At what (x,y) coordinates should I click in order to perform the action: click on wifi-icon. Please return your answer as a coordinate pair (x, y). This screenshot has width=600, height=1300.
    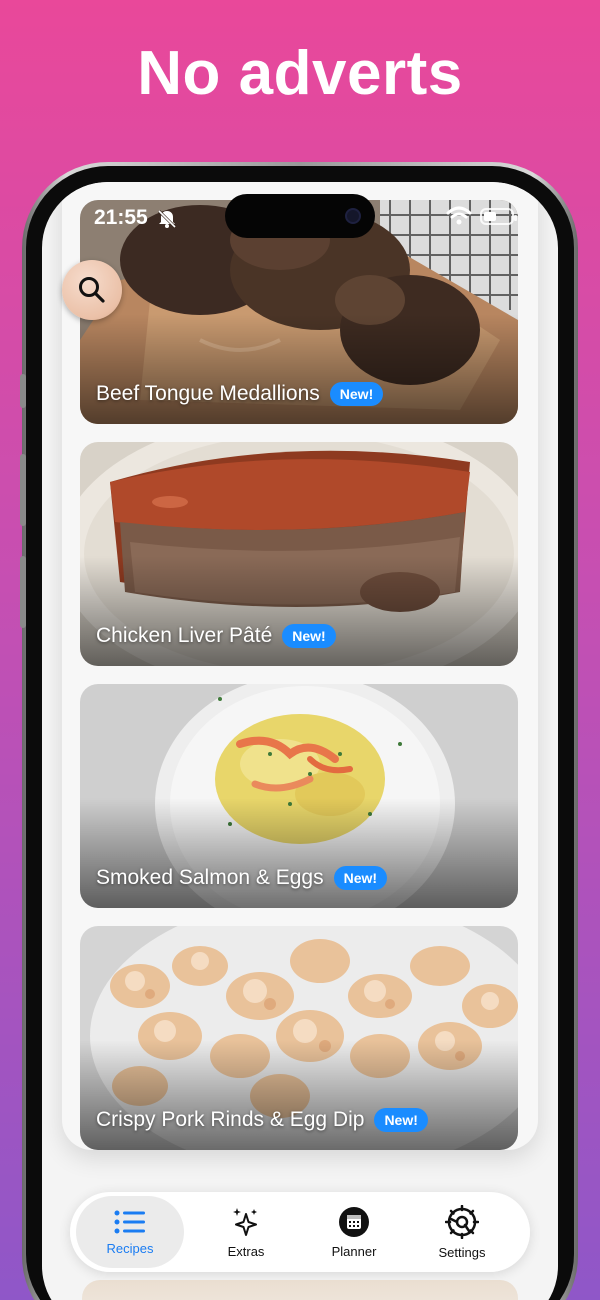
    Looking at the image, I should click on (459, 215).